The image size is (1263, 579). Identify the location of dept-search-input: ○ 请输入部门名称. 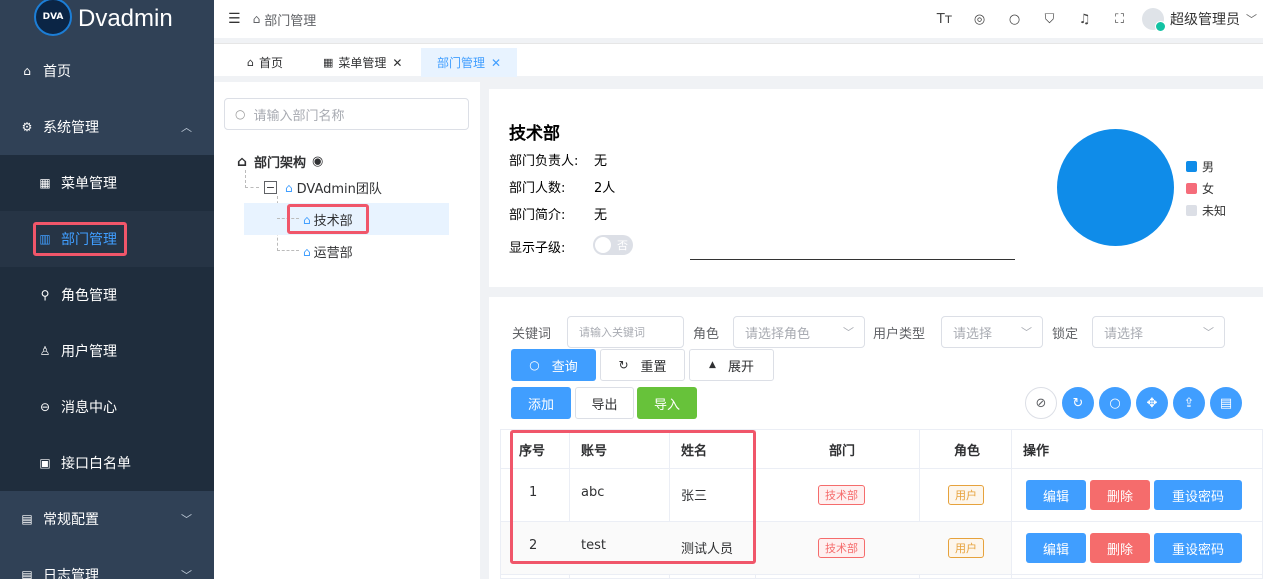
(346, 114).